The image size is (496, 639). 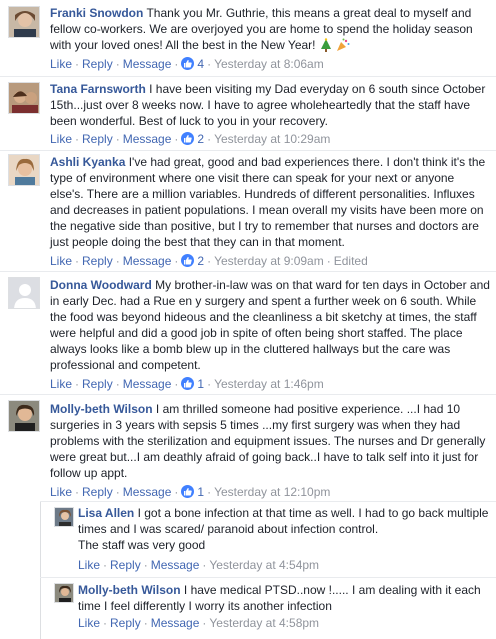 I want to click on commenter-name: Lisa Allen, so click(x=106, y=513).